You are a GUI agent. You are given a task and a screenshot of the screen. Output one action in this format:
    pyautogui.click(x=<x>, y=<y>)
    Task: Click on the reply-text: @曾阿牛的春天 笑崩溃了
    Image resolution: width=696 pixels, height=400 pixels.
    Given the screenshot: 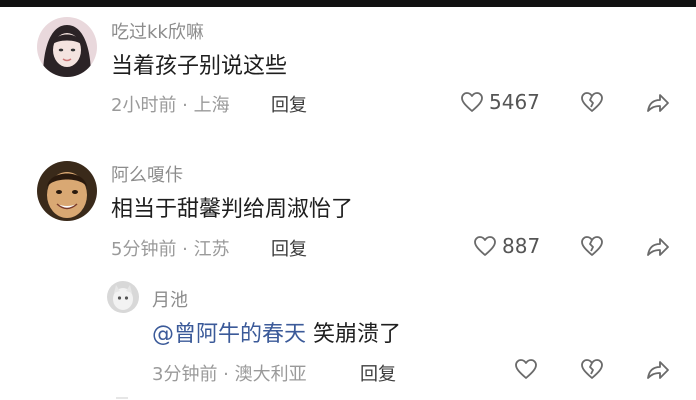 What is the action you would take?
    pyautogui.click(x=276, y=332)
    